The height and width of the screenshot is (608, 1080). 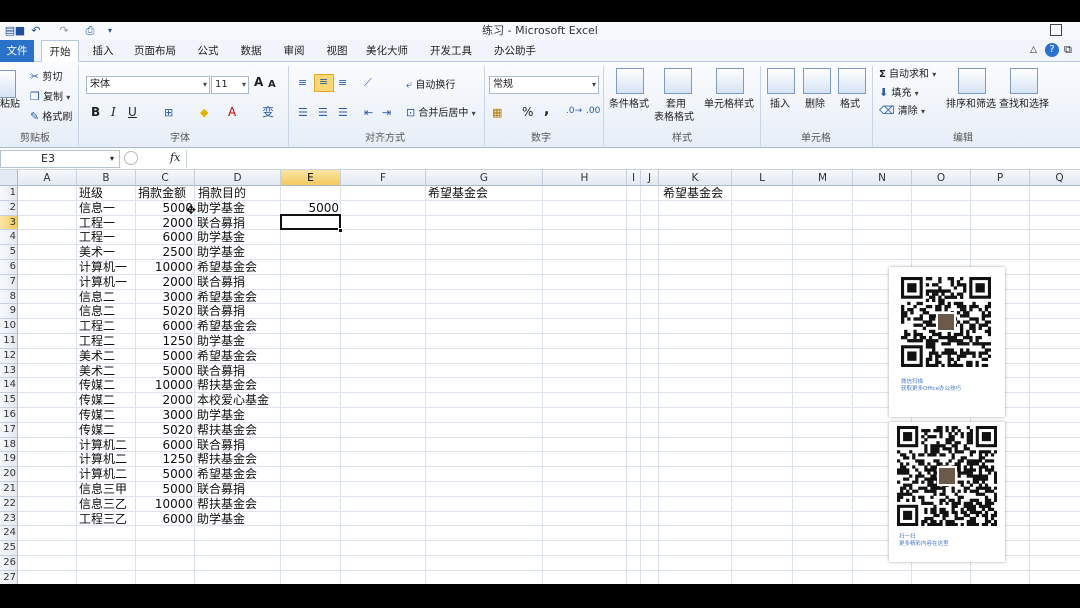 I want to click on row-header-25: 25, so click(x=9, y=548).